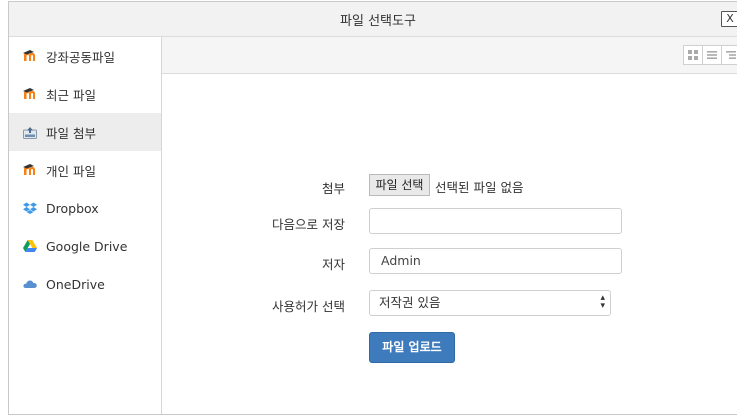 The width and height of the screenshot is (737, 416). I want to click on license-selected-value: 저작권 있음, so click(410, 302).